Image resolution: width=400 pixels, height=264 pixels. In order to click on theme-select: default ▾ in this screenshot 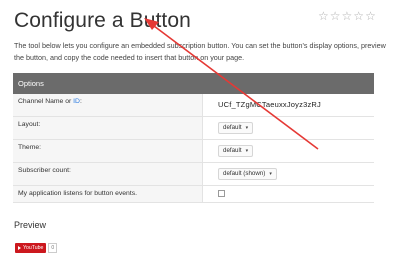, I will do `click(236, 151)`.